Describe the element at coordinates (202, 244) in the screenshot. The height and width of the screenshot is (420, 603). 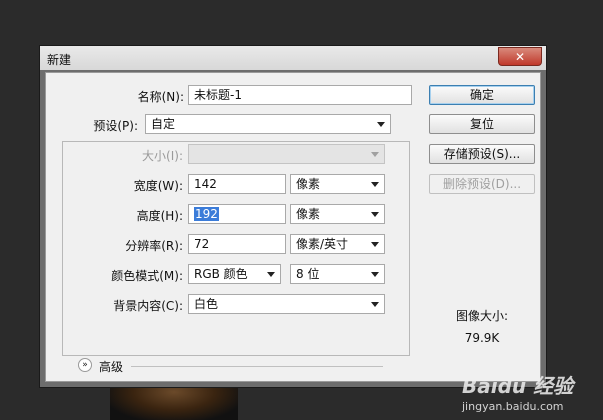
I see `resolution-value: 72` at that location.